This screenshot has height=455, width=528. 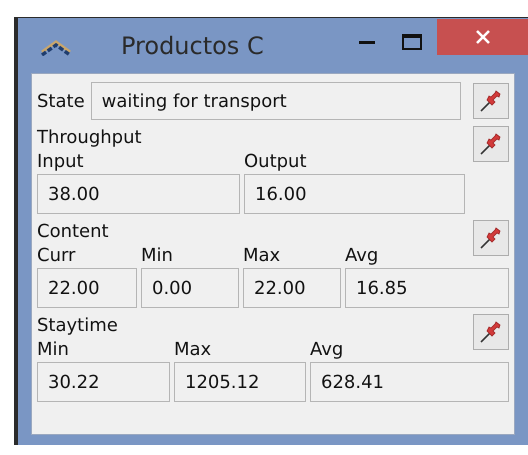 What do you see at coordinates (138, 194) in the screenshot?
I see `value-field: 38.00` at bounding box center [138, 194].